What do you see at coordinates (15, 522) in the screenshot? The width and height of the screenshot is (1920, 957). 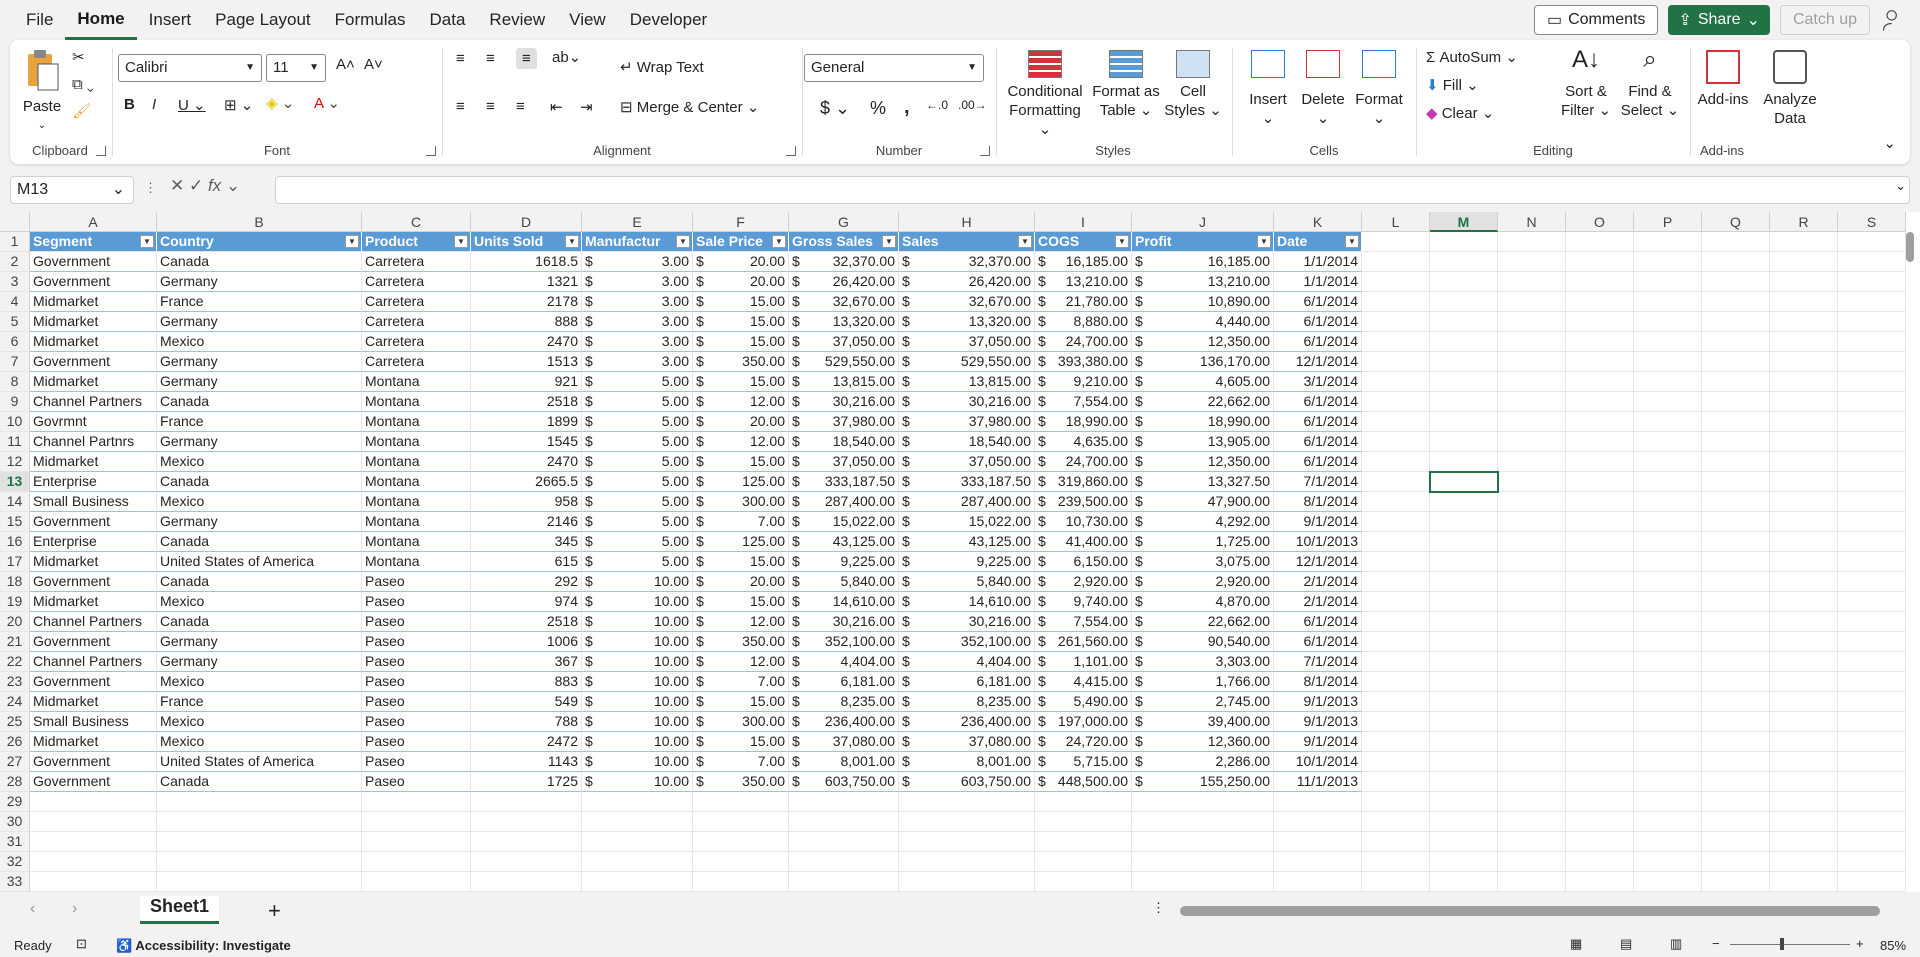 I see `row-header: 15` at bounding box center [15, 522].